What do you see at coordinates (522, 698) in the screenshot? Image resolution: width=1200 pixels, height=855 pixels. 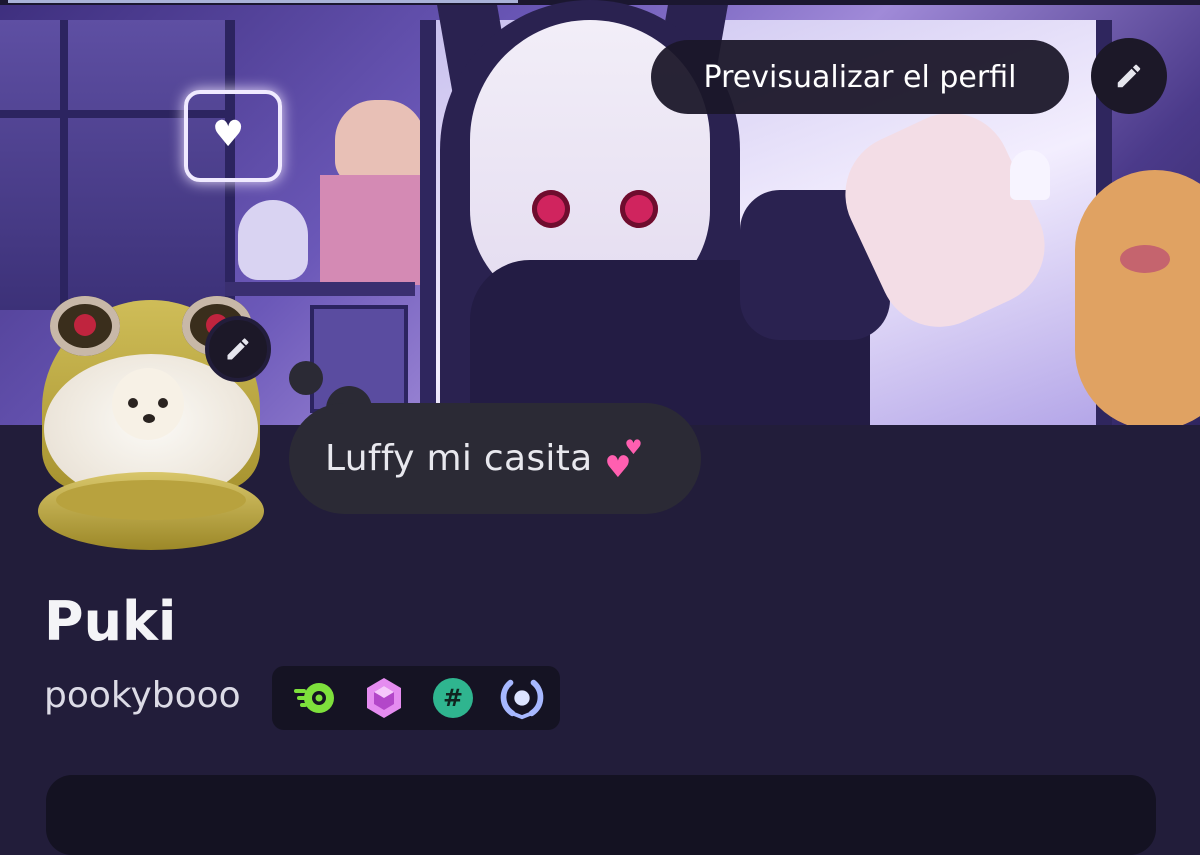 I see `quest-laurel-badge-icon` at bounding box center [522, 698].